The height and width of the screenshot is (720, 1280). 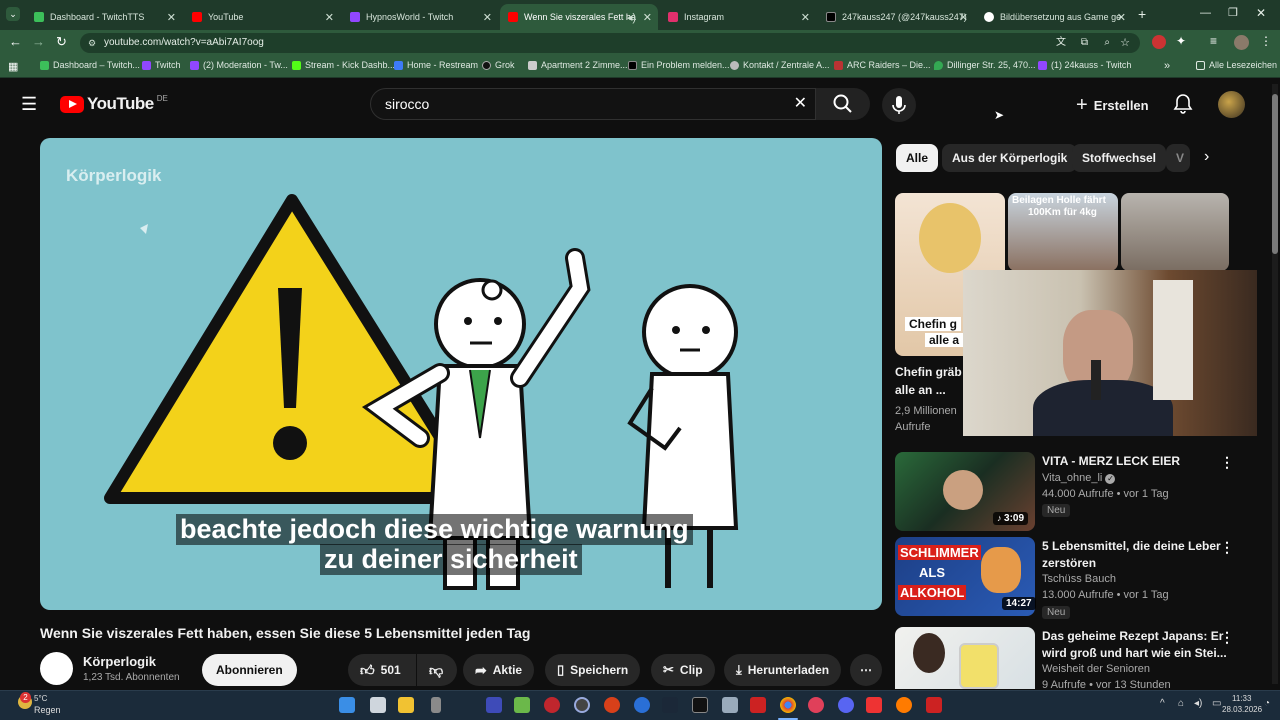 What do you see at coordinates (928, 372) in the screenshot?
I see `rec-title: Chefin gräb` at bounding box center [928, 372].